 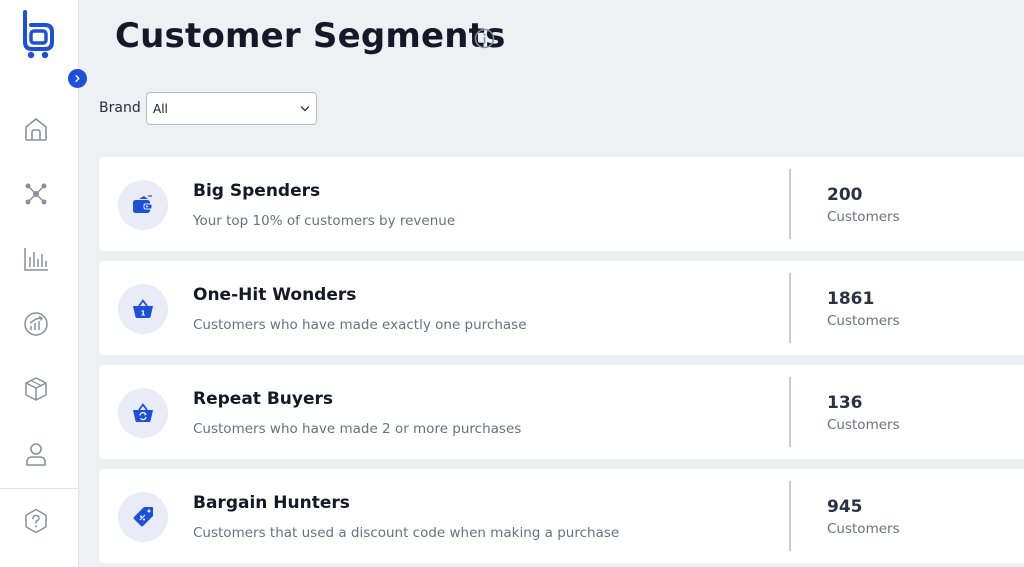 What do you see at coordinates (845, 403) in the screenshot?
I see `segment-count: 136` at bounding box center [845, 403].